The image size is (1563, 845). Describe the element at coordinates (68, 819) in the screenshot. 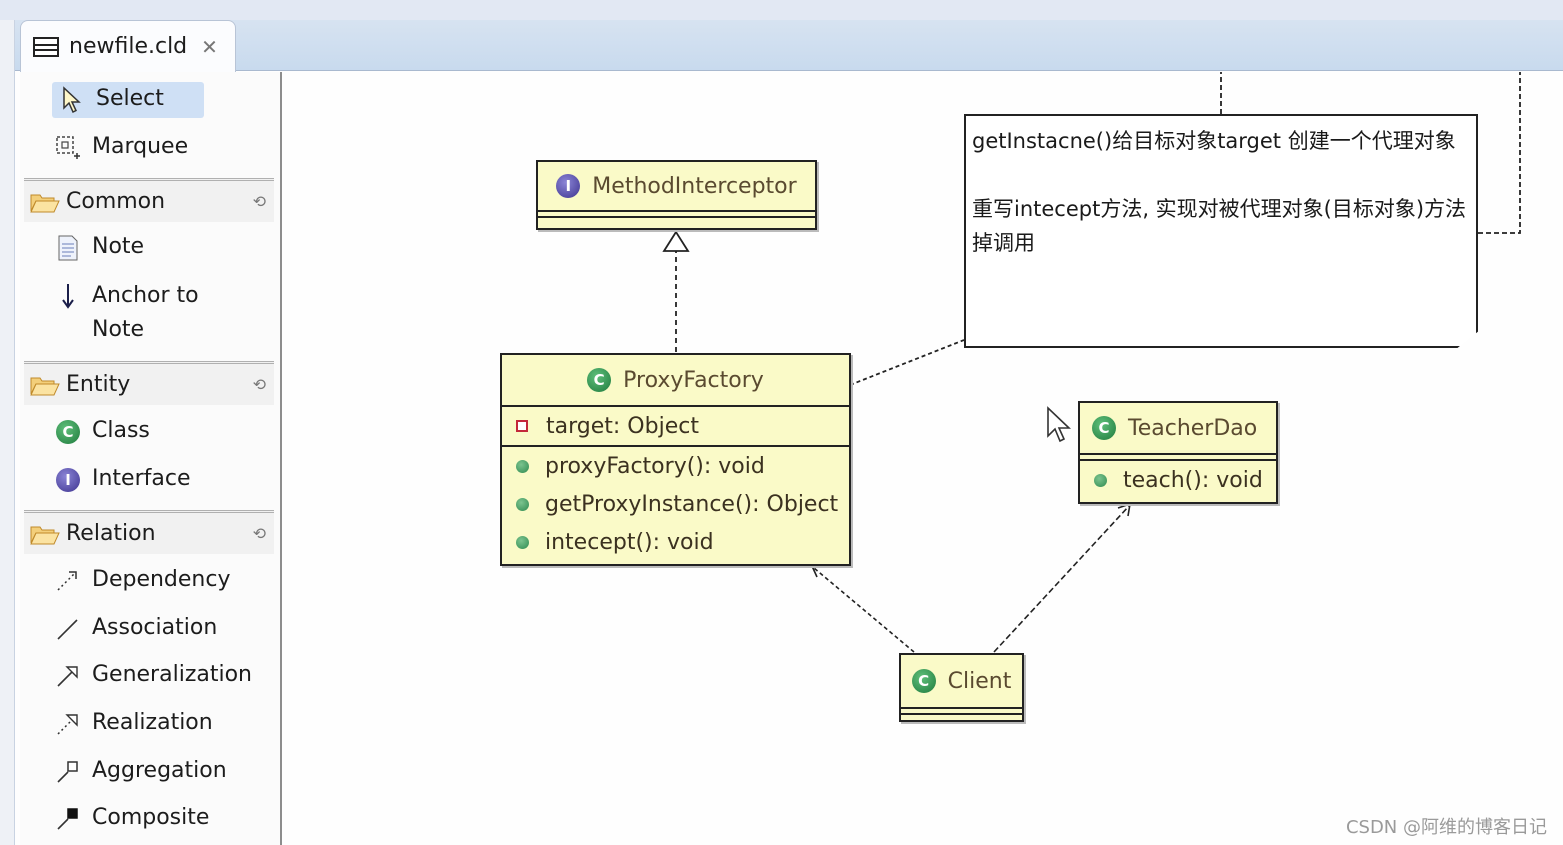

I see `composite-icon` at that location.